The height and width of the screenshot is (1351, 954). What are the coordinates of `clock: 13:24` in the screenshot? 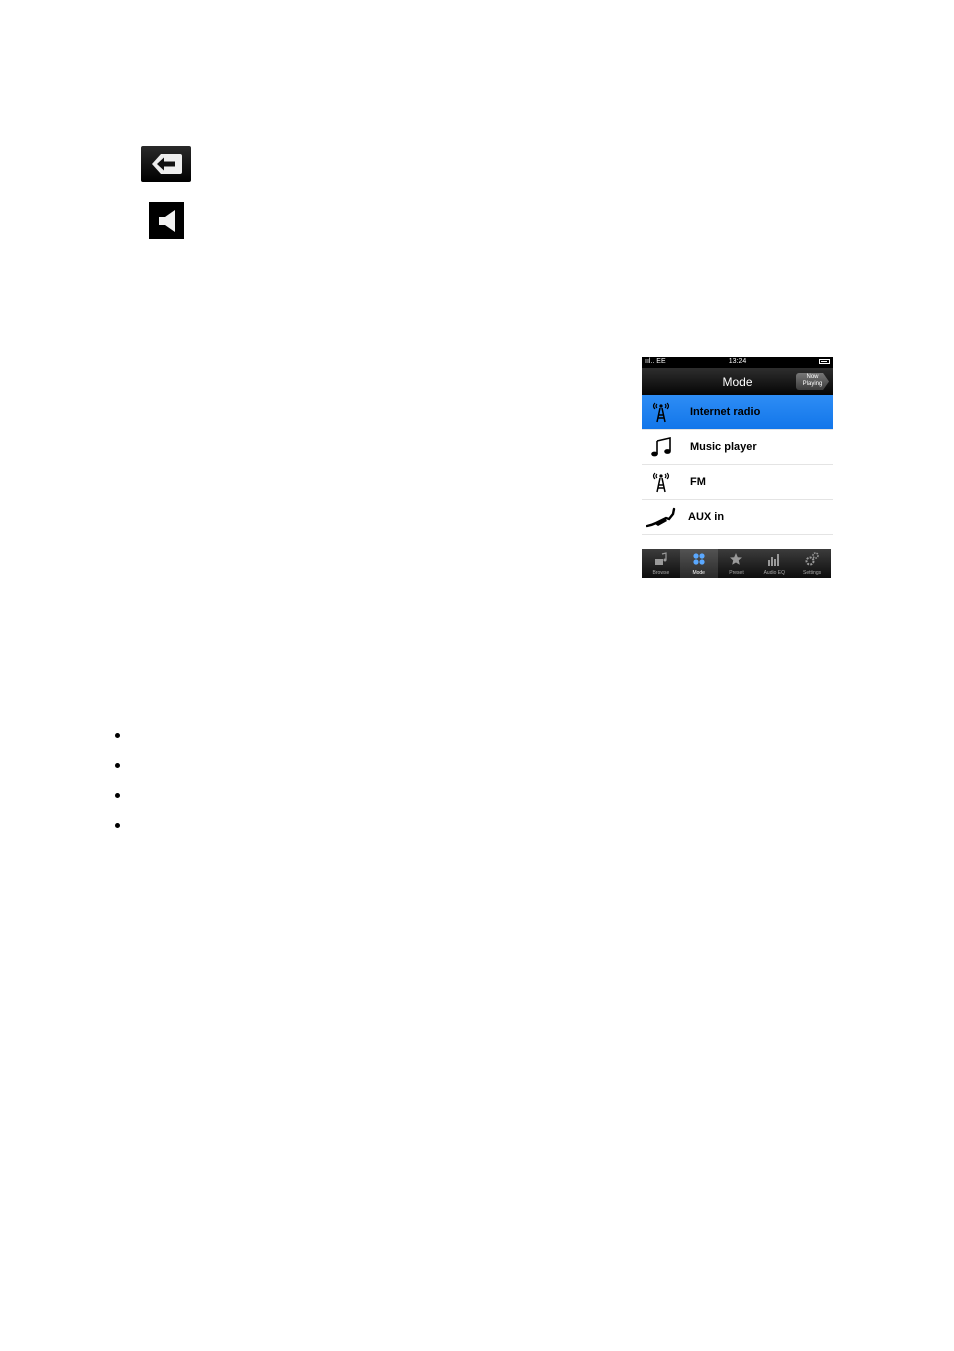 It's located at (737, 361).